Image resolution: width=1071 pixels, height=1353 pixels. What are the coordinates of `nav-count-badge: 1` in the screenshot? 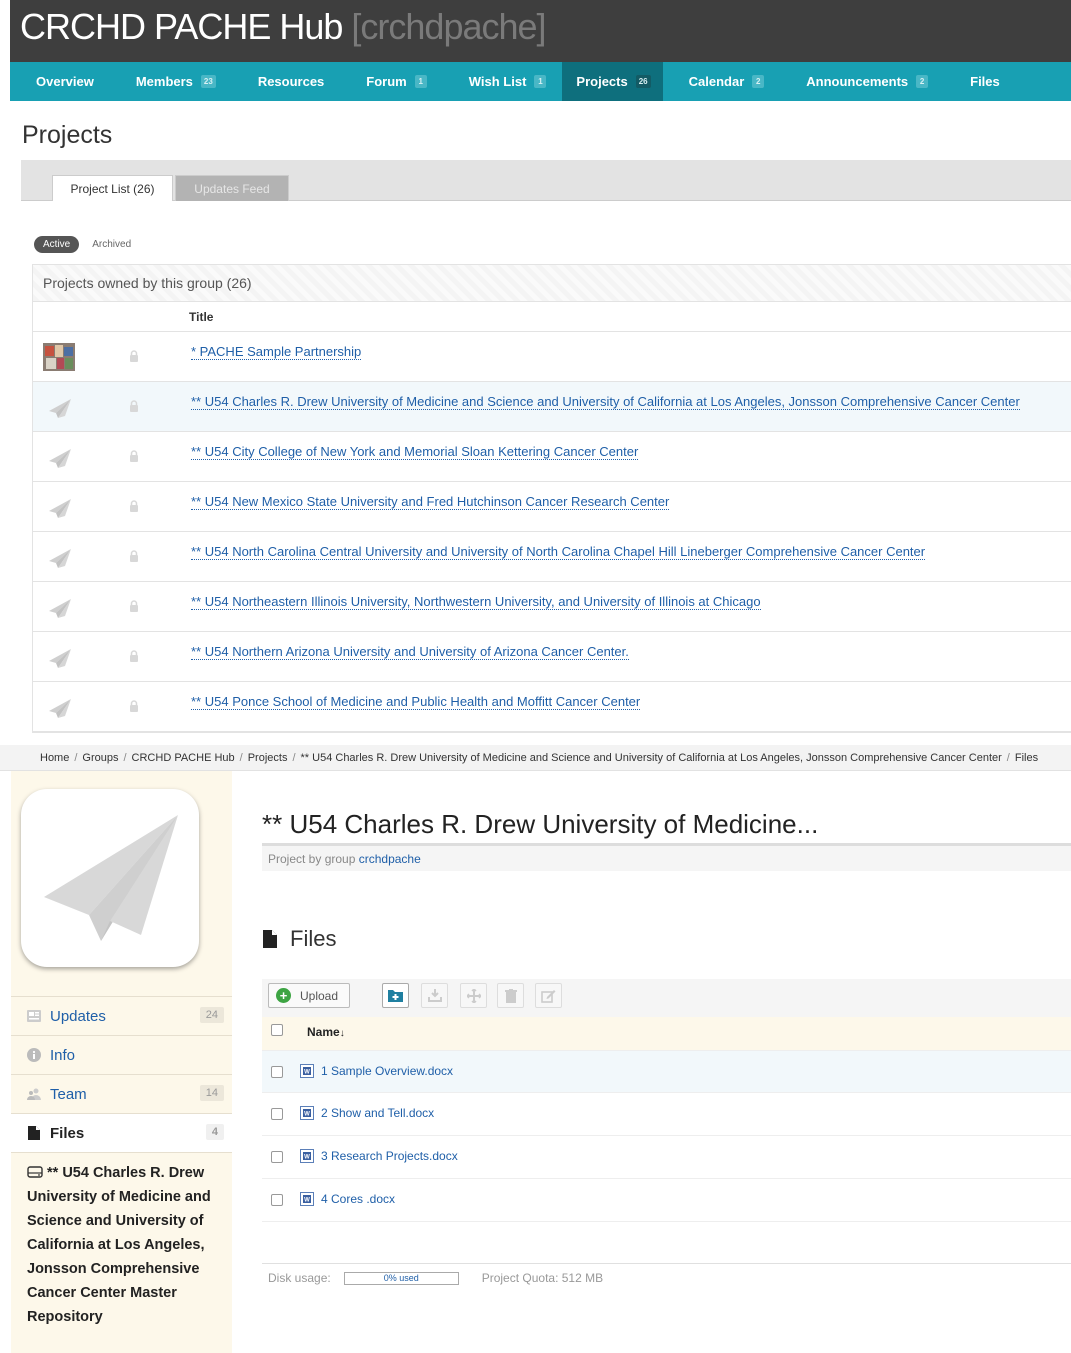 It's located at (420, 81).